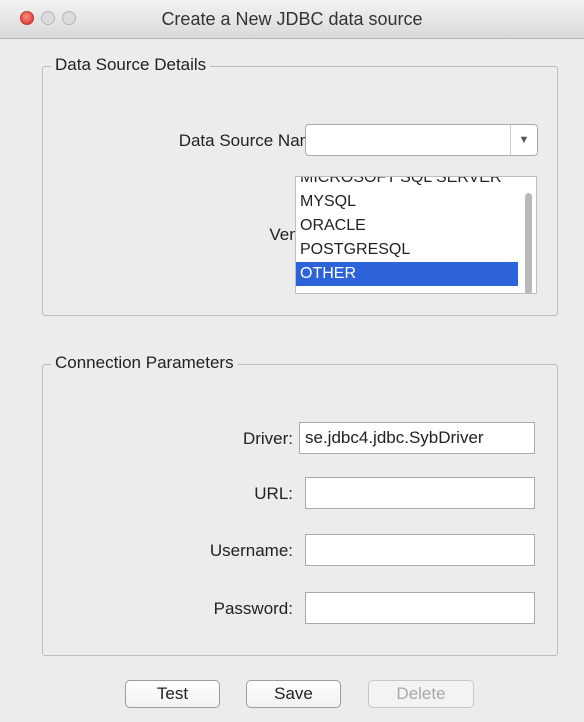 The height and width of the screenshot is (722, 584). Describe the element at coordinates (131, 65) in the screenshot. I see `data-source-details-title: Data Source Details` at that location.